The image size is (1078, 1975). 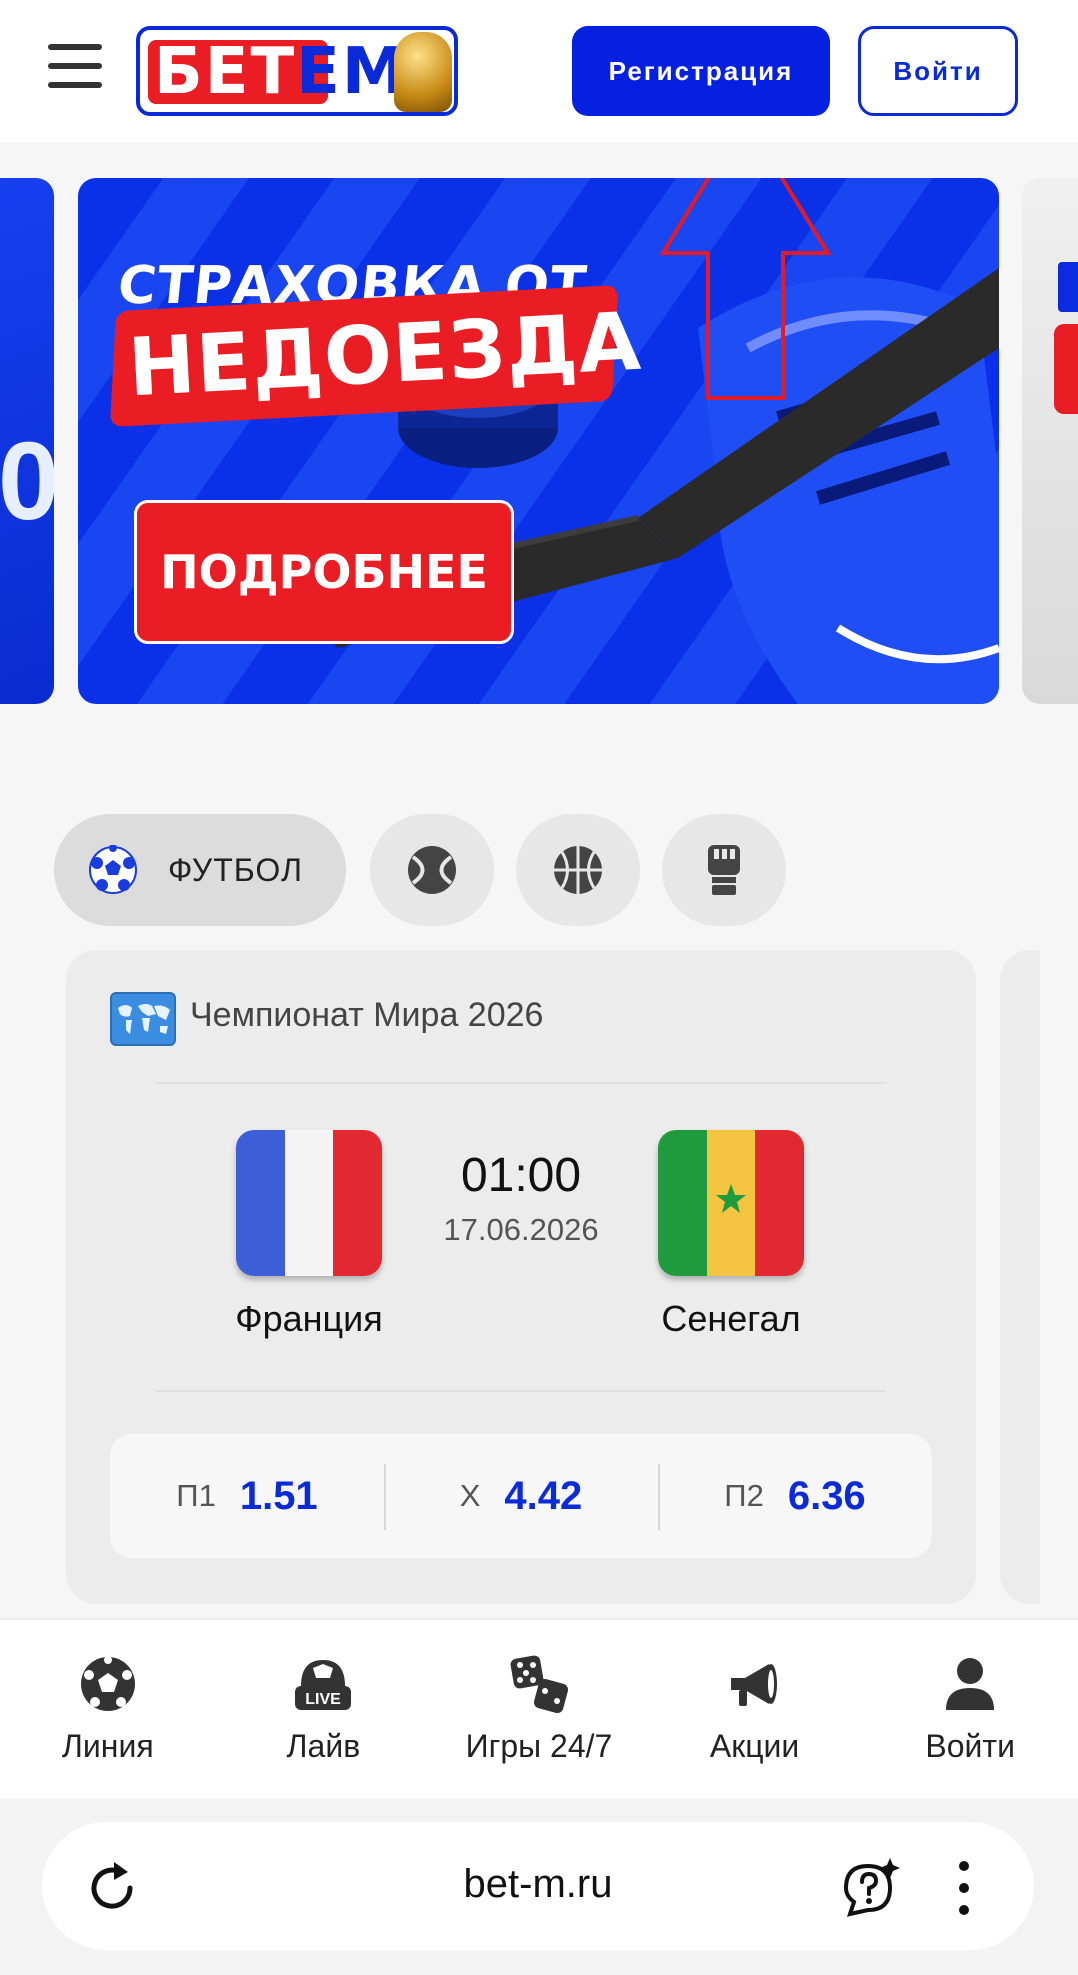 I want to click on football-icon, so click(x=113, y=869).